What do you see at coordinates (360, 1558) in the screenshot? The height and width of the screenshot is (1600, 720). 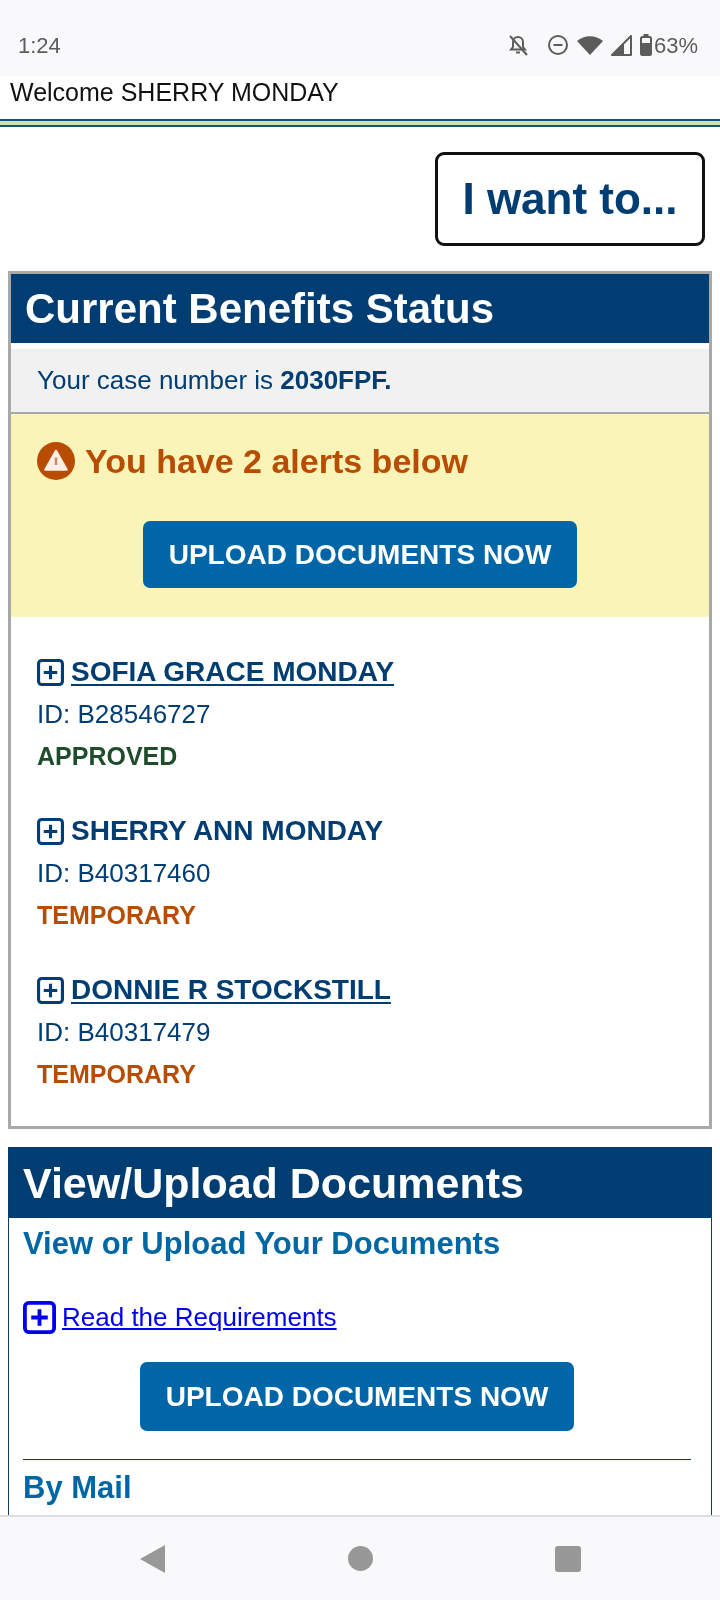 I see `home-icon` at bounding box center [360, 1558].